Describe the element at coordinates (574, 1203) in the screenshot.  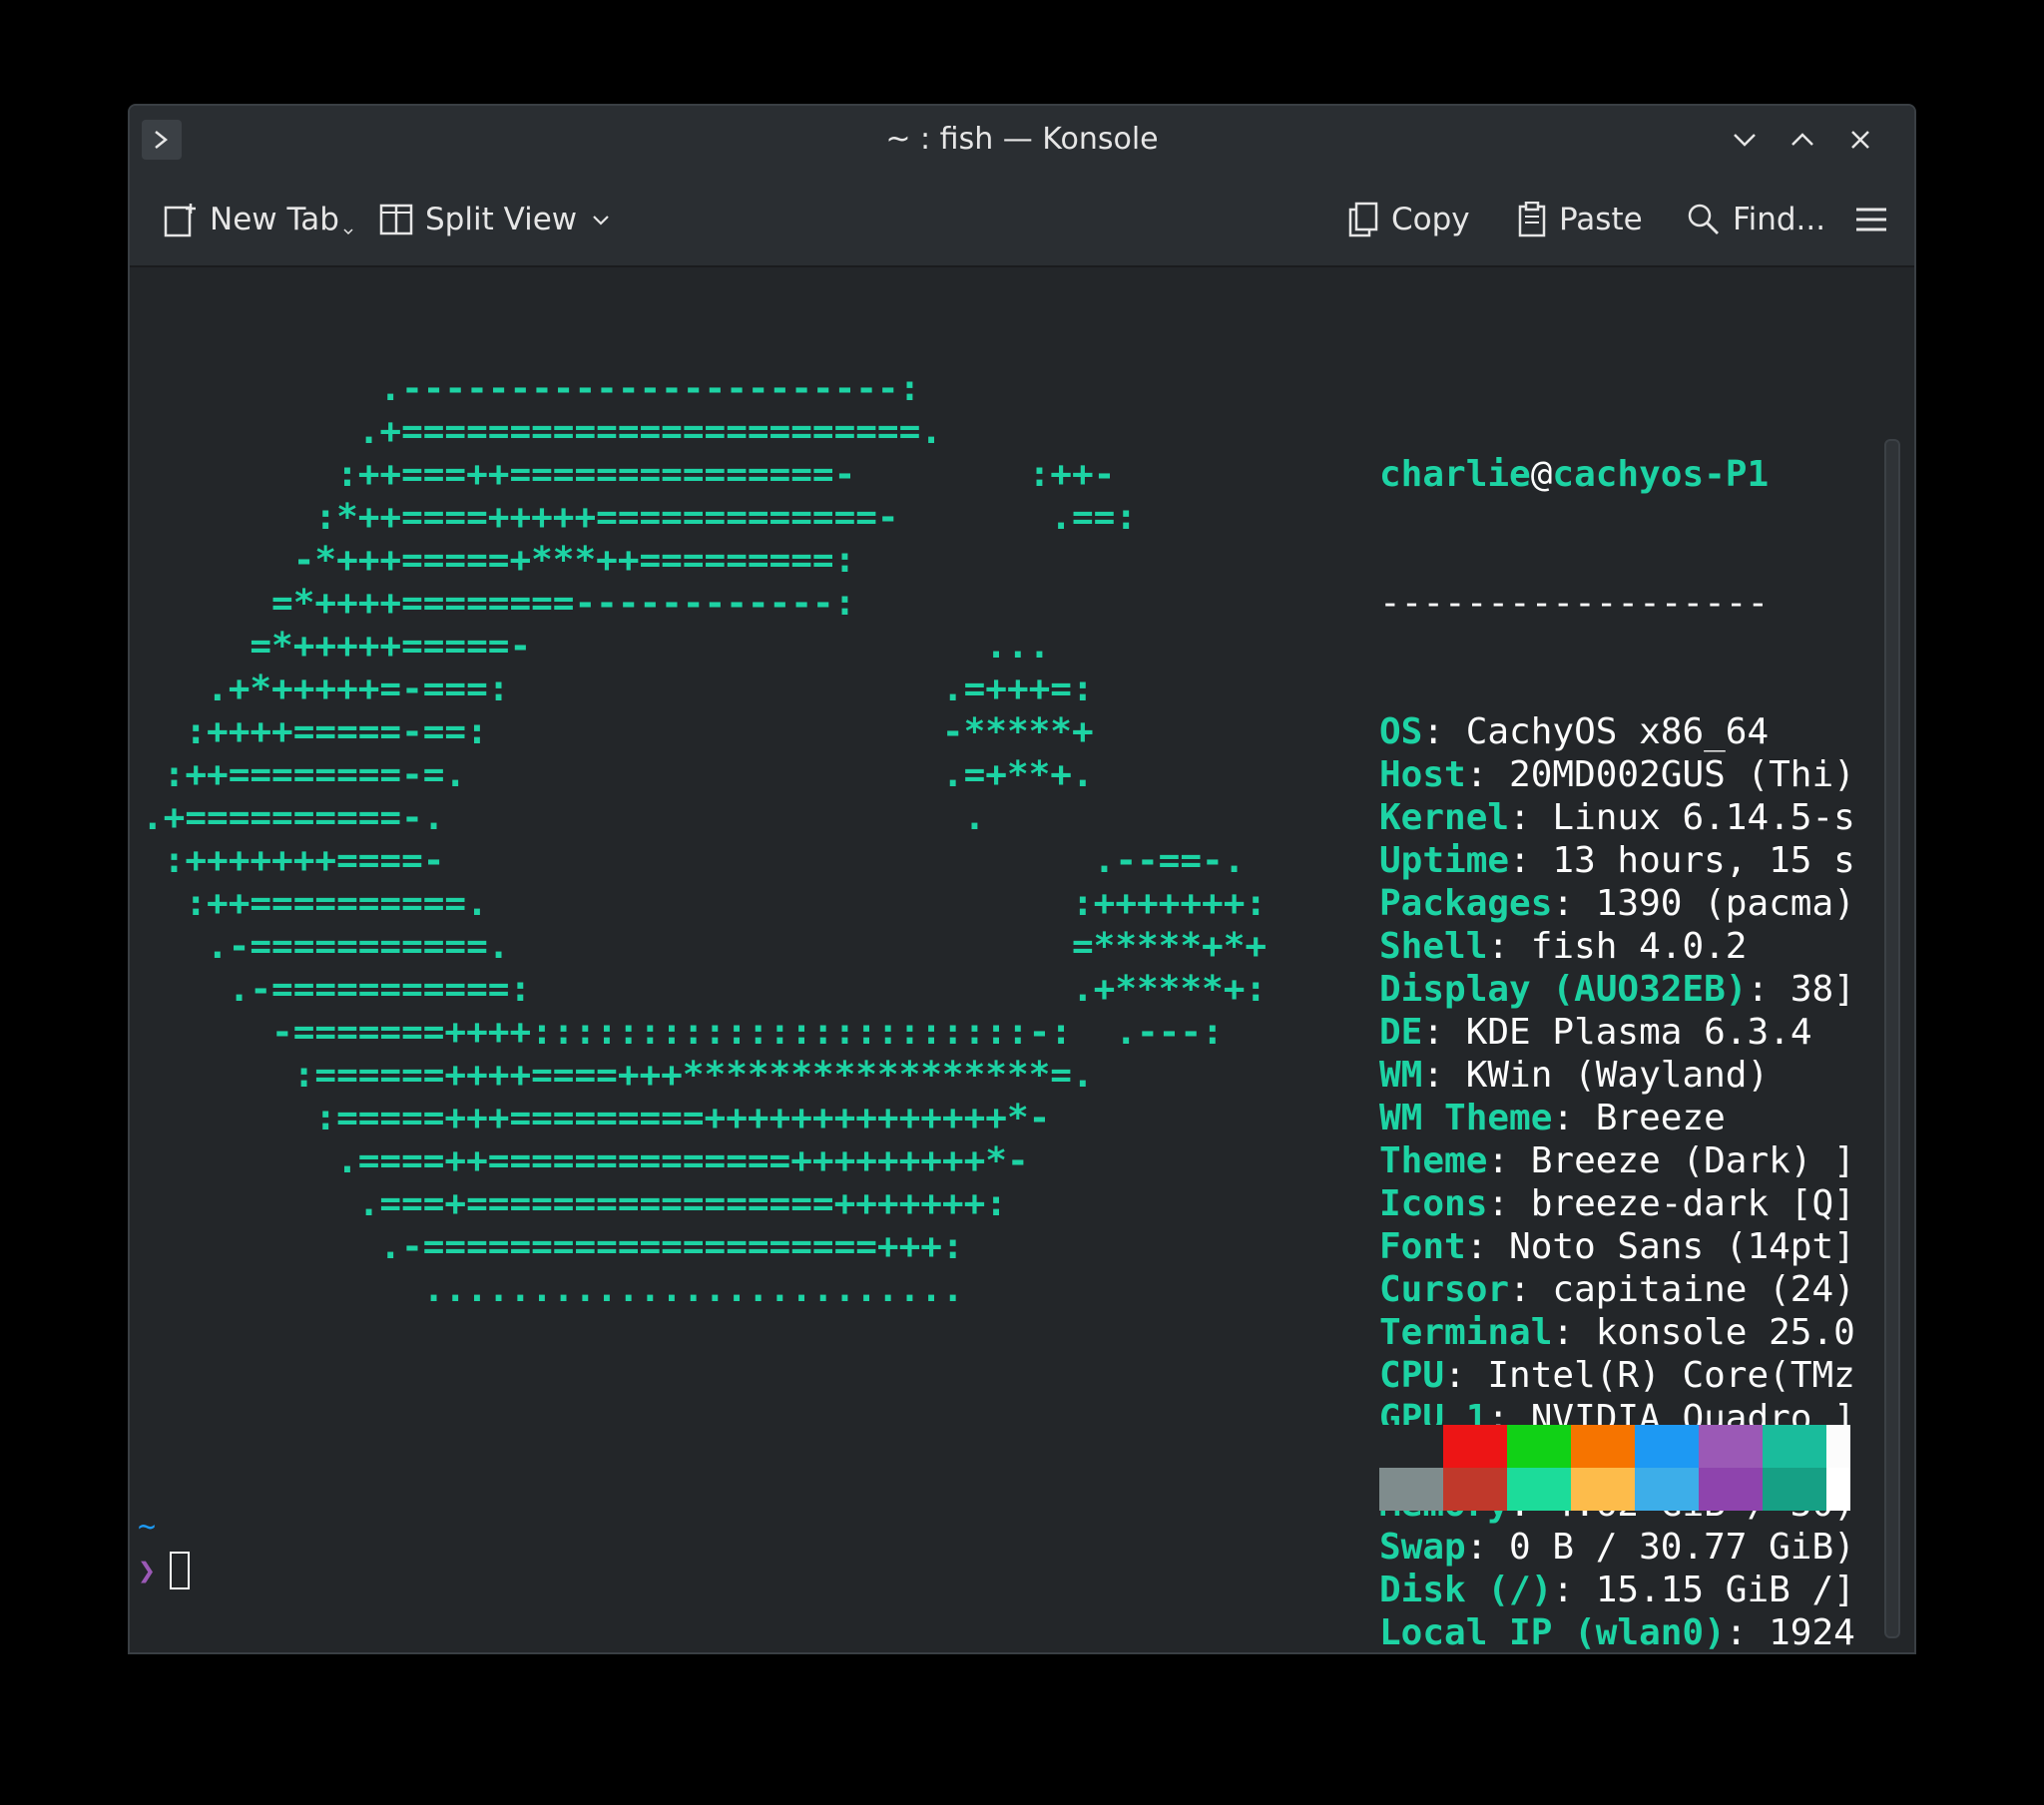
I see `ascii-line: .===+=================+++++++:` at that location.